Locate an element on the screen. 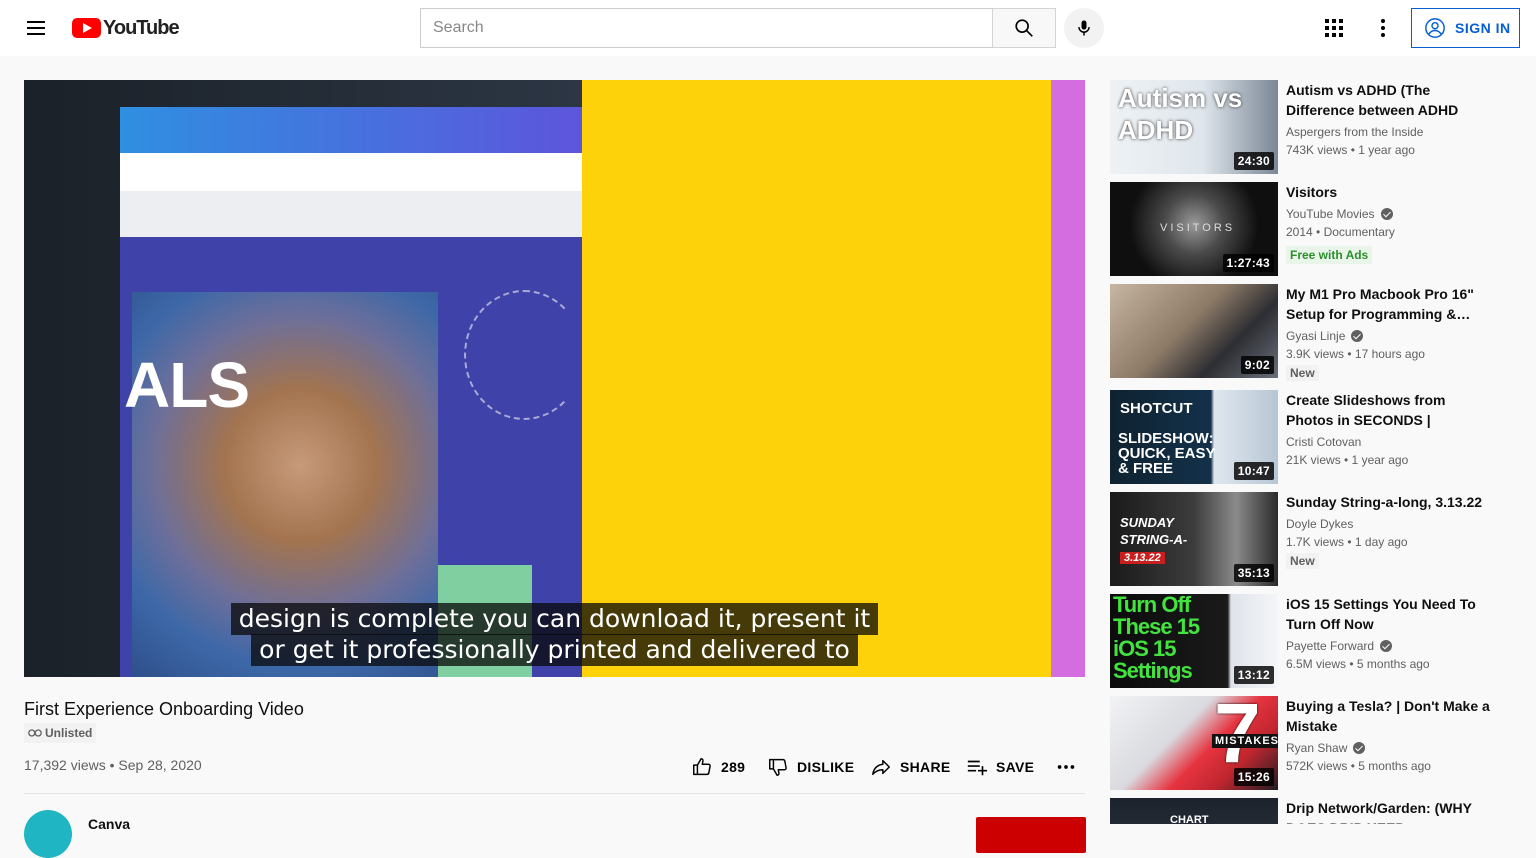 Image resolution: width=1536 pixels, height=858 pixels. divider is located at coordinates (554, 793).